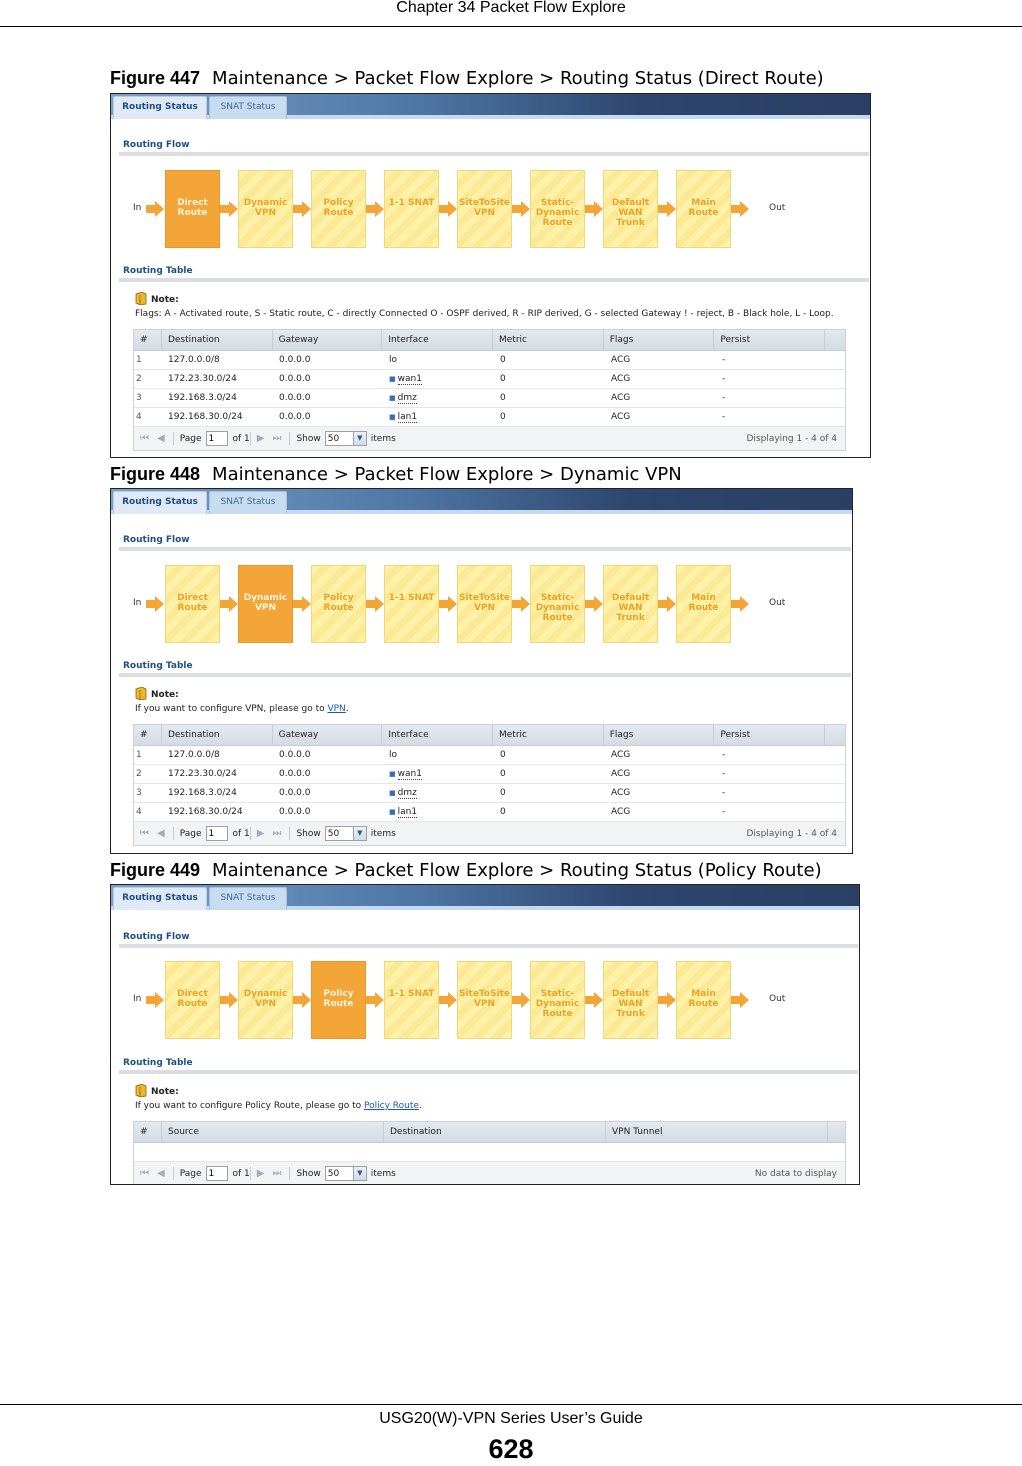 The width and height of the screenshot is (1022, 1466). What do you see at coordinates (777, 999) in the screenshot?
I see `flow-out-label: Out` at bounding box center [777, 999].